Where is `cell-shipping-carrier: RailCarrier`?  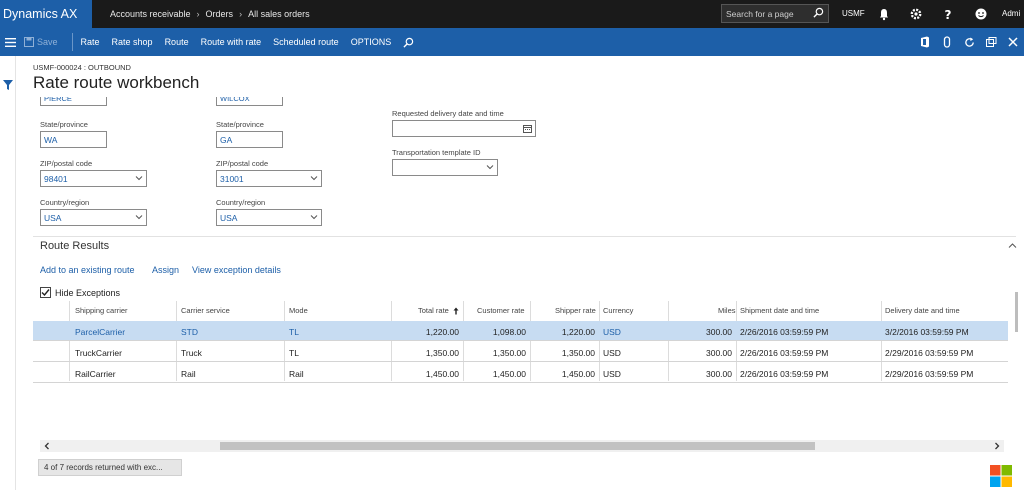
cell-shipping-carrier: RailCarrier is located at coordinates (95, 374).